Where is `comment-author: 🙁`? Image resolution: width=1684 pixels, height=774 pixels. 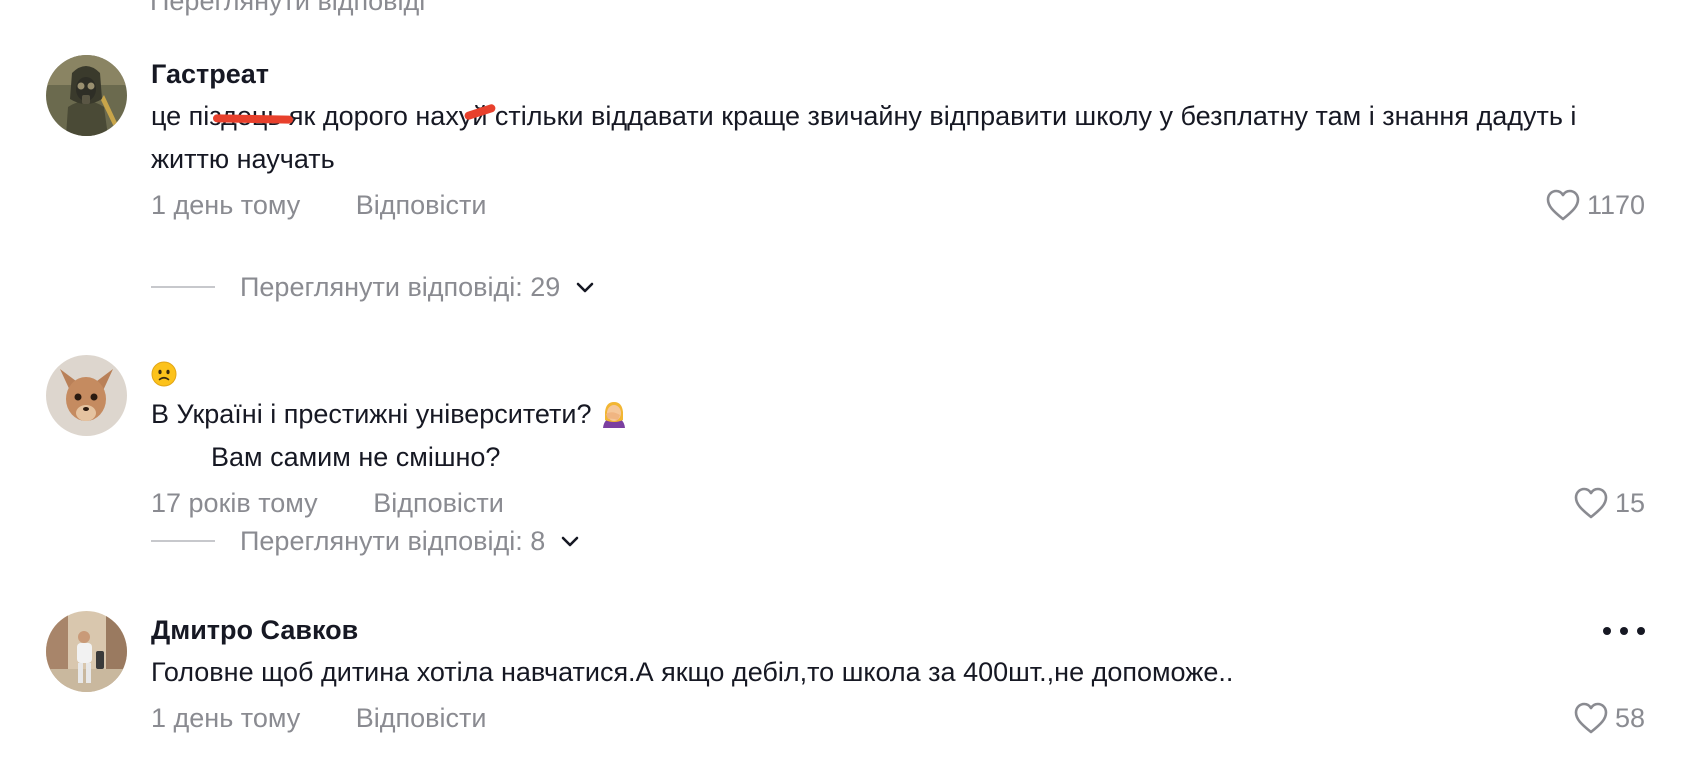 comment-author: 🙁 is located at coordinates (898, 372).